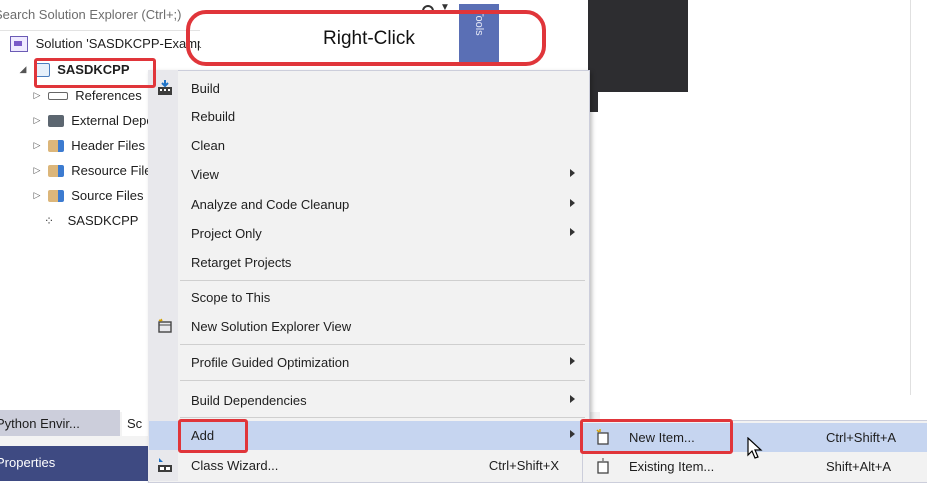 The width and height of the screenshot is (927, 483). What do you see at coordinates (57, 95) in the screenshot?
I see `references-icon` at bounding box center [57, 95].